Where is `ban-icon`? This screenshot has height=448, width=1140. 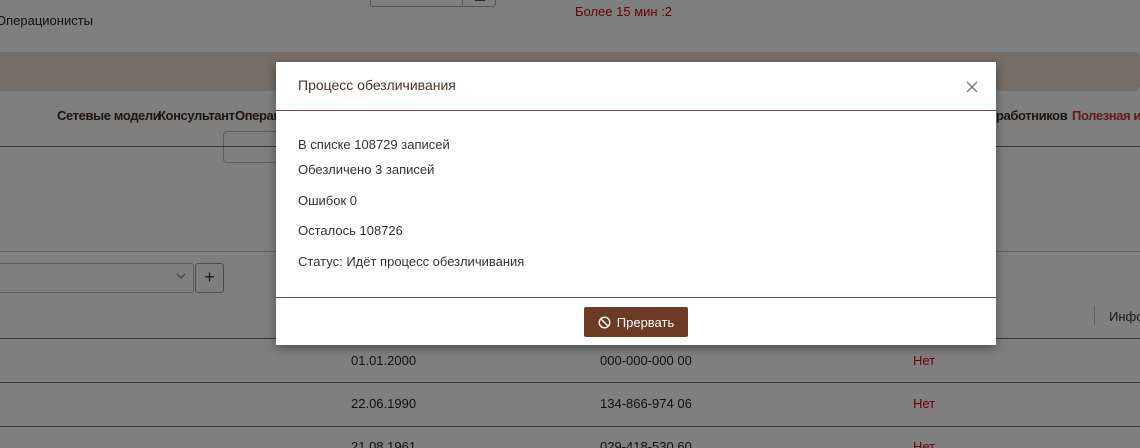 ban-icon is located at coordinates (604, 322).